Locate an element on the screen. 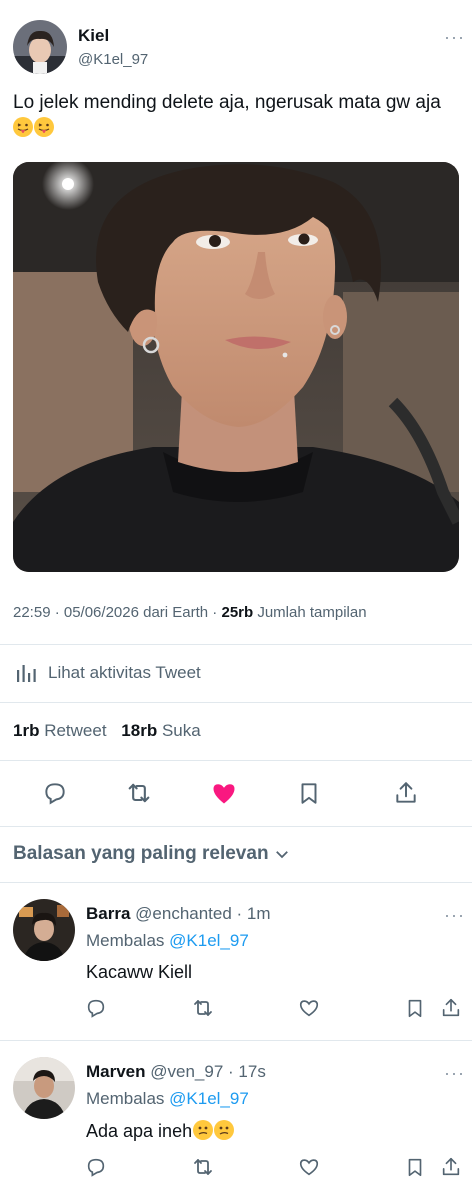 Image resolution: width=472 pixels, height=1200 pixels. tweet-timestamp: 22:59 · 05/06/2026 dari Earth · is located at coordinates (117, 612).